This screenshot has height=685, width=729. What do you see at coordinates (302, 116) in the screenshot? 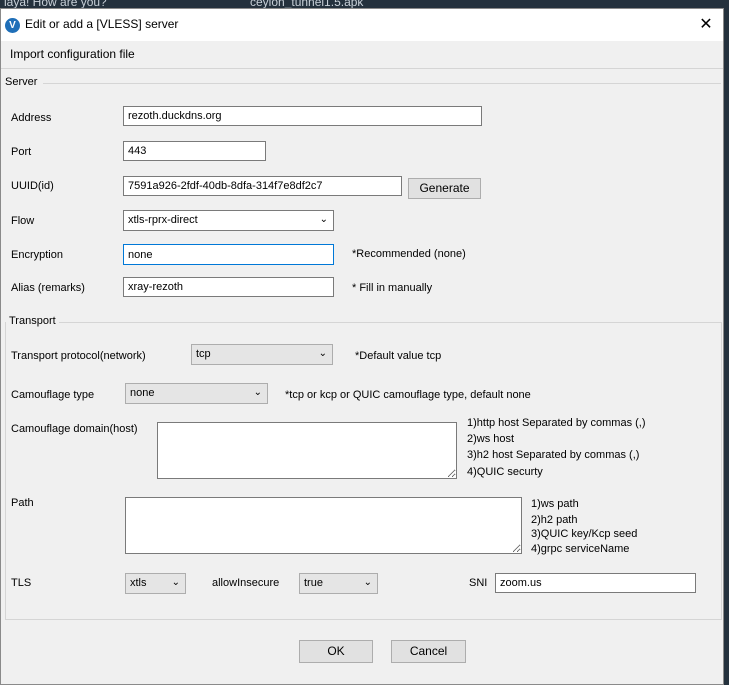
I see `address-input` at bounding box center [302, 116].